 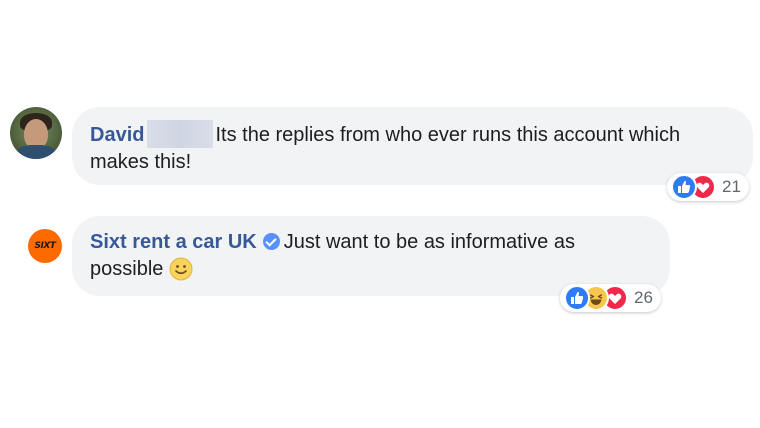 I want to click on avatar-david, so click(x=36, y=133).